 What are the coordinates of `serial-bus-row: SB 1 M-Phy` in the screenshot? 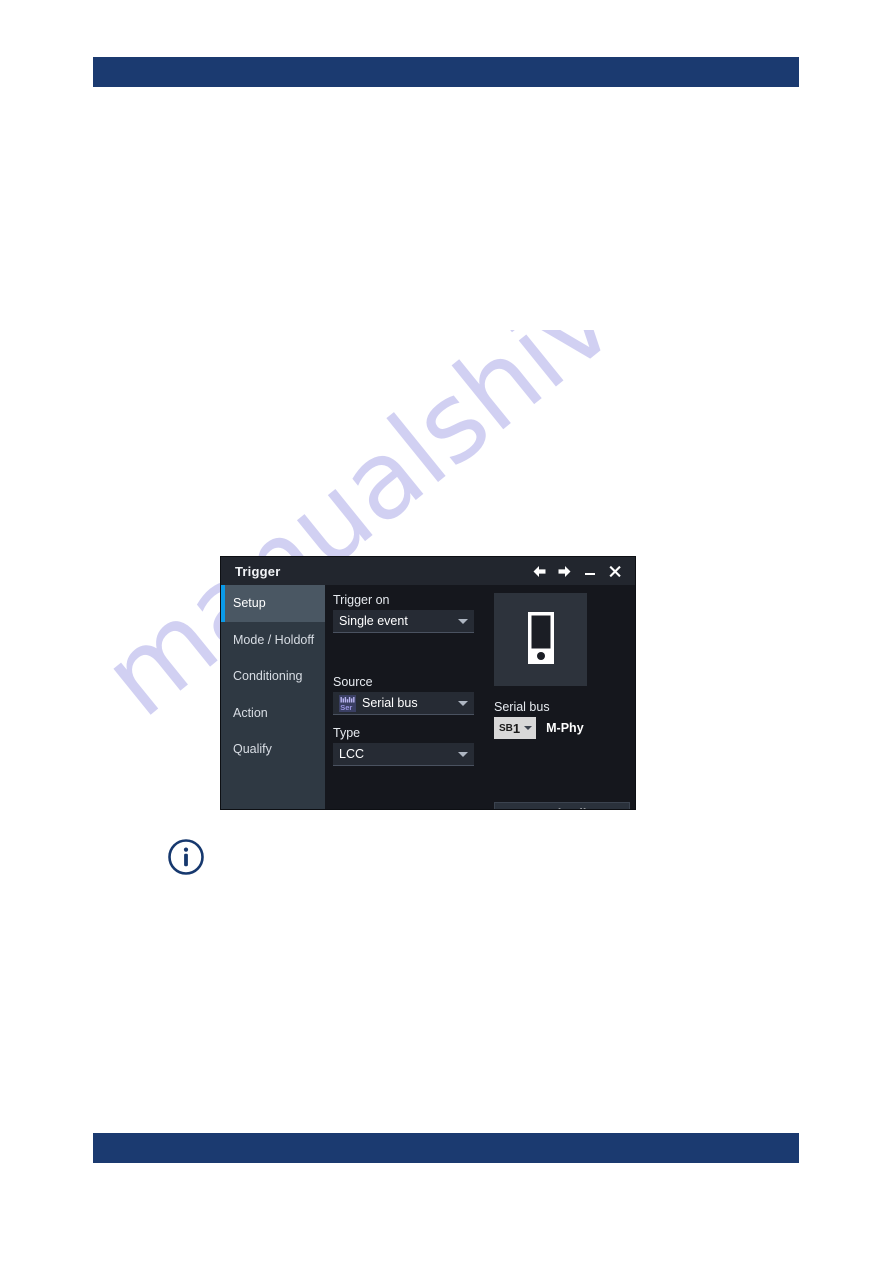 It's located at (562, 728).